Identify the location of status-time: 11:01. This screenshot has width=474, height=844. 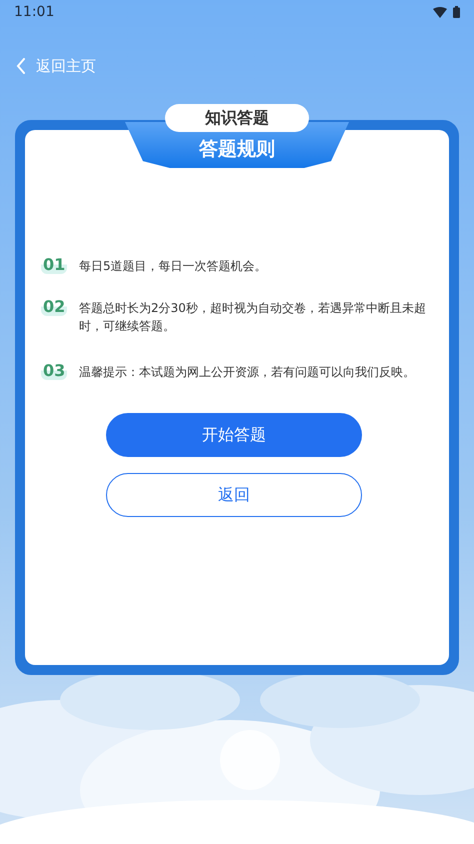
(34, 12).